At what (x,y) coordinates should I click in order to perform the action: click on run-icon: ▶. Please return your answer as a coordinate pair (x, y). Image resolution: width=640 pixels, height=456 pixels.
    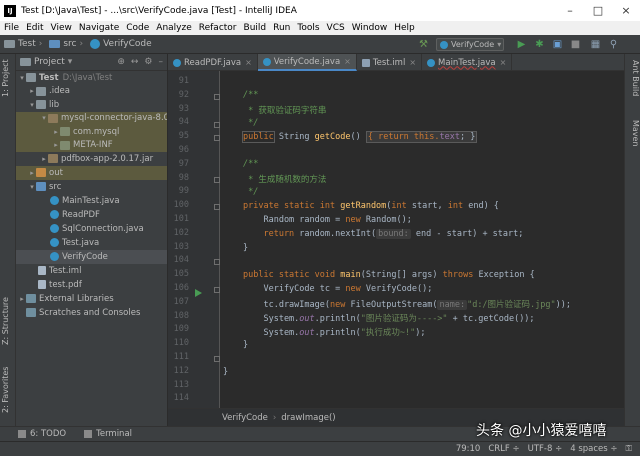
    Looking at the image, I should click on (521, 44).